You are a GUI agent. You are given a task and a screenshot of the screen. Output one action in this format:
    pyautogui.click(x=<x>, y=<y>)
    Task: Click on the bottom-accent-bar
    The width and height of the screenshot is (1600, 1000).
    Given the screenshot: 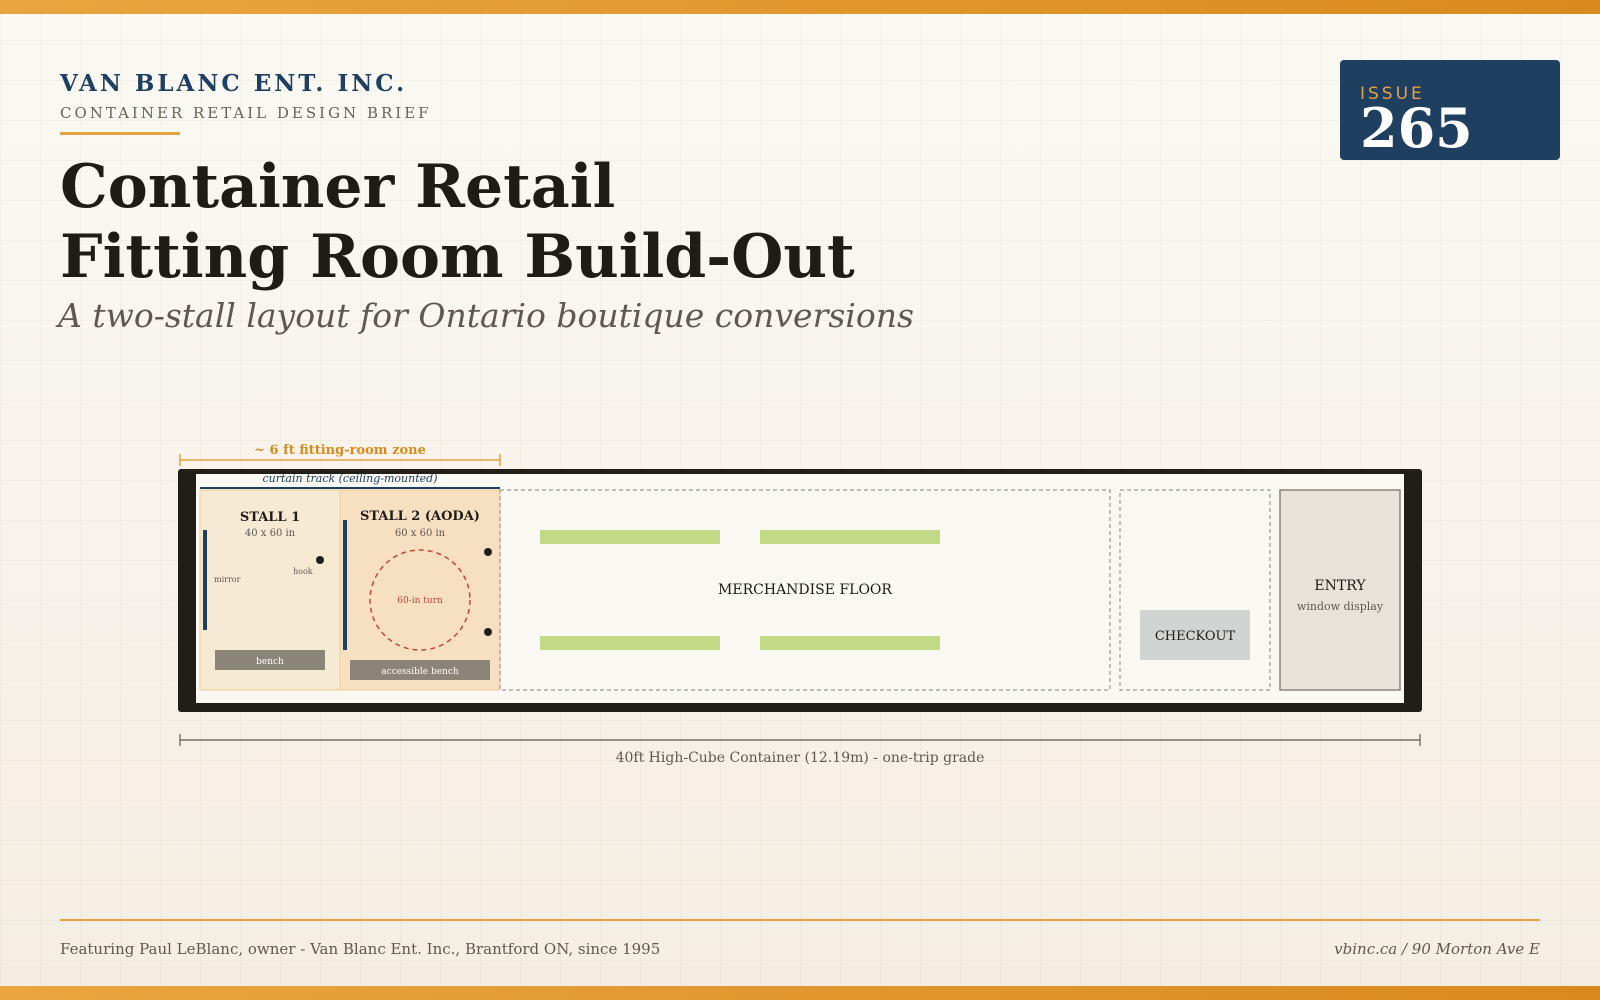 What is the action you would take?
    pyautogui.click(x=800, y=993)
    